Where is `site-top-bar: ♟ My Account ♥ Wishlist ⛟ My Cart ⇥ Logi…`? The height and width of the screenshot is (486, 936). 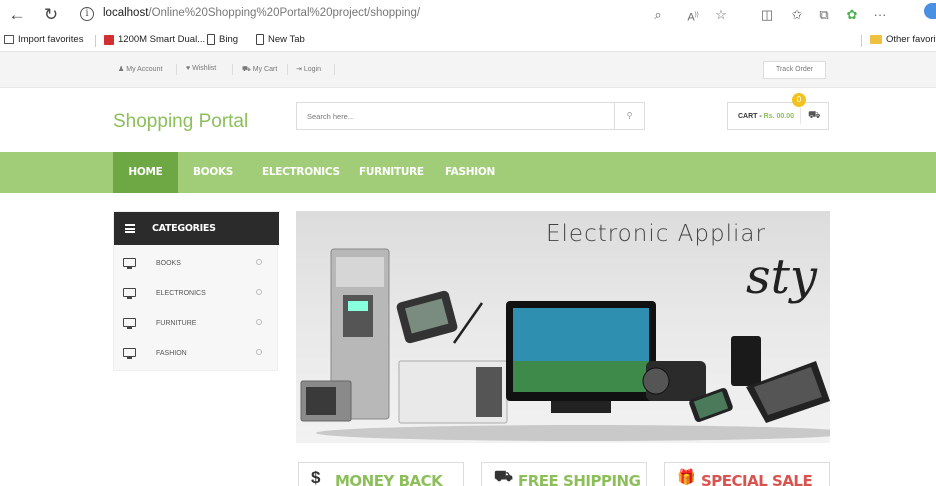
site-top-bar: ♟ My Account ♥ Wishlist ⛟ My Cart ⇥ Logi… is located at coordinates (468, 70).